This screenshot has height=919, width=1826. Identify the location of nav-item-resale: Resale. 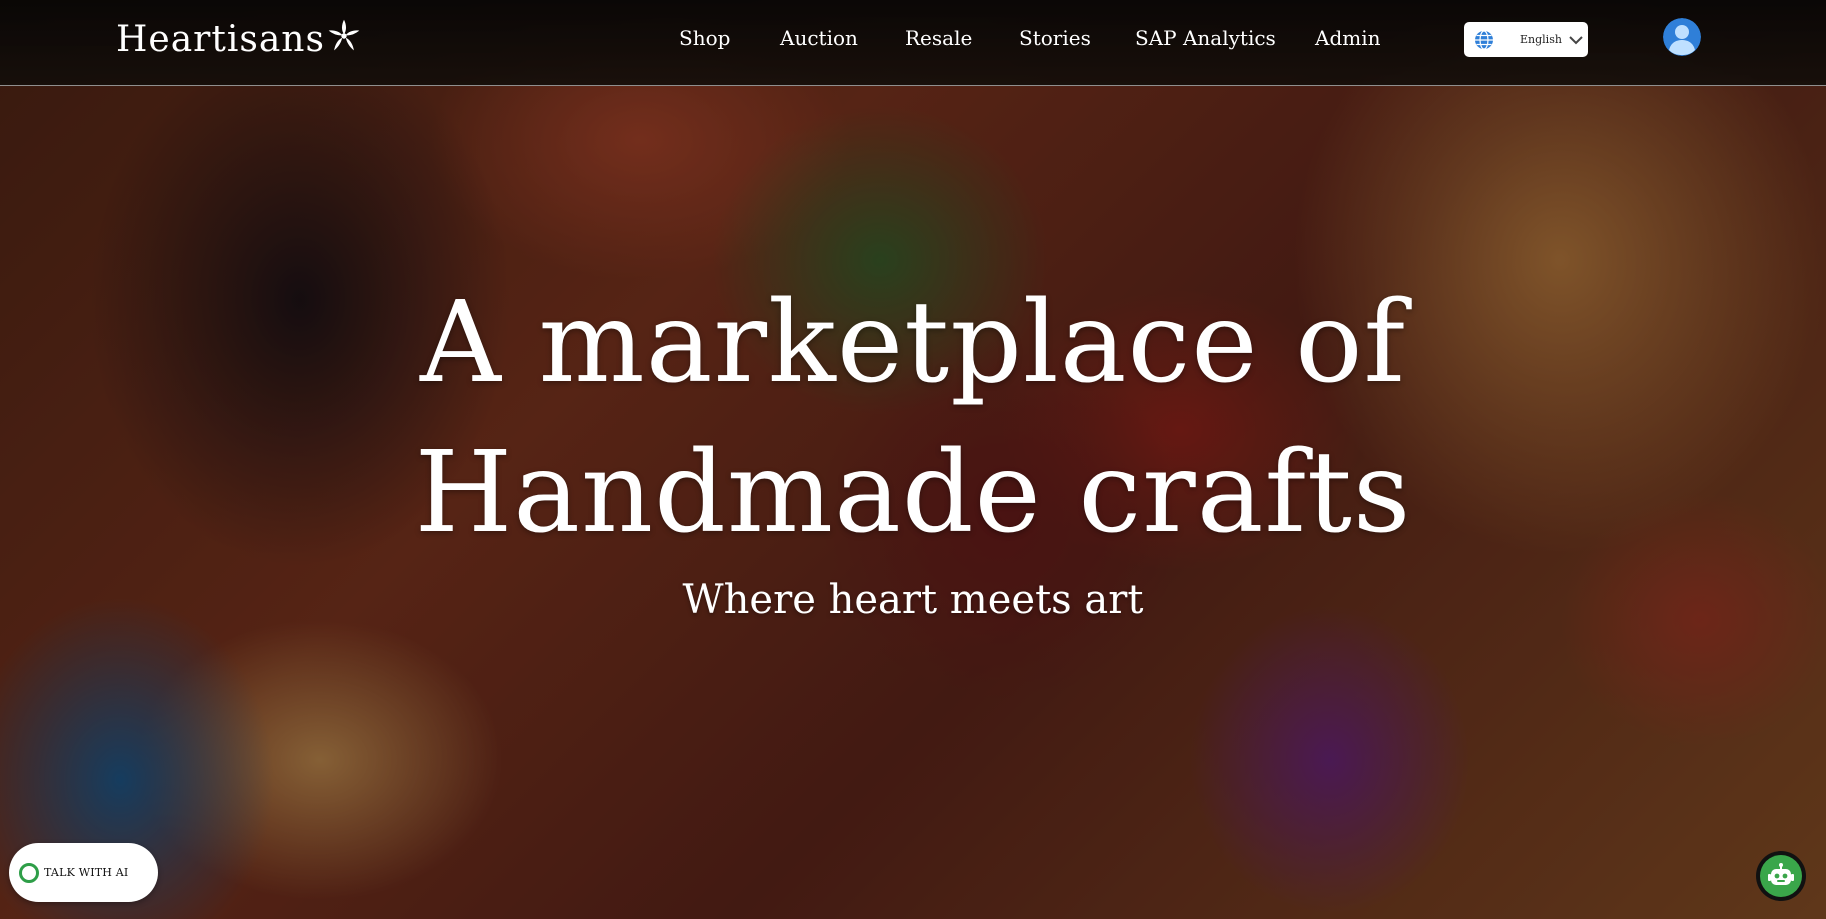
(938, 38).